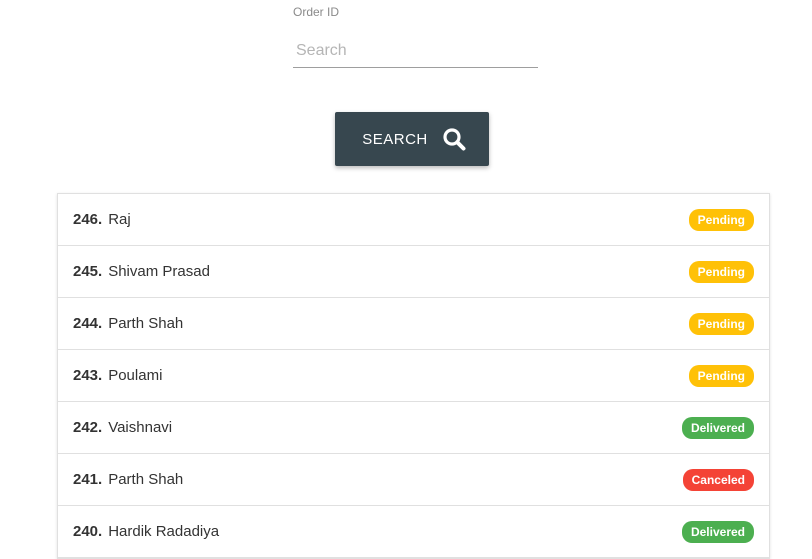 The width and height of the screenshot is (812, 559). What do you see at coordinates (413, 272) in the screenshot?
I see `order-row: 245. Shivam Prasad Pending` at bounding box center [413, 272].